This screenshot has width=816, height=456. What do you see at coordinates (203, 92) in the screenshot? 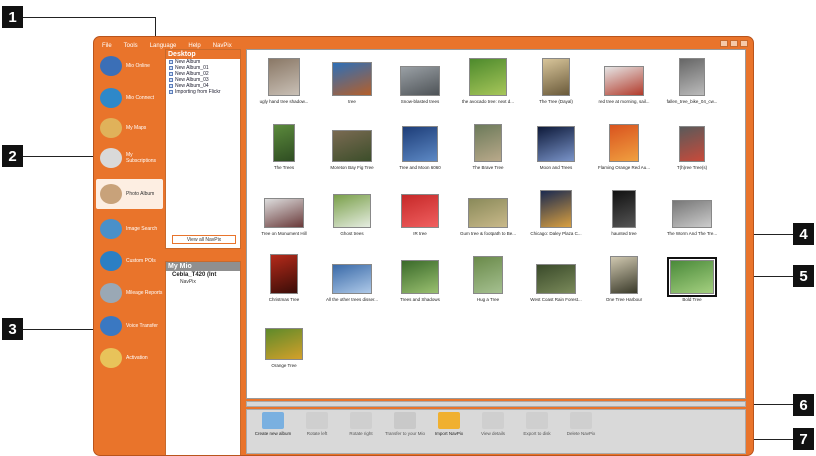
I see `album-item: Importing from Flickr` at bounding box center [203, 92].